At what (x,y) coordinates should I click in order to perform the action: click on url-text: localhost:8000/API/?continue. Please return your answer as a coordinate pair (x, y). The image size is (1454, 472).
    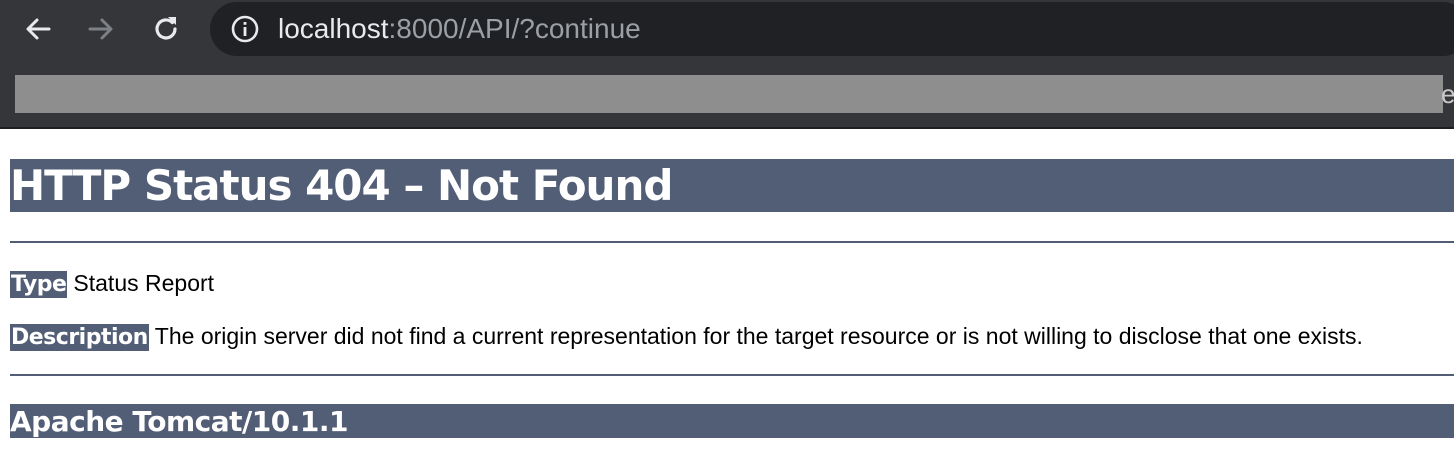
    Looking at the image, I should click on (459, 29).